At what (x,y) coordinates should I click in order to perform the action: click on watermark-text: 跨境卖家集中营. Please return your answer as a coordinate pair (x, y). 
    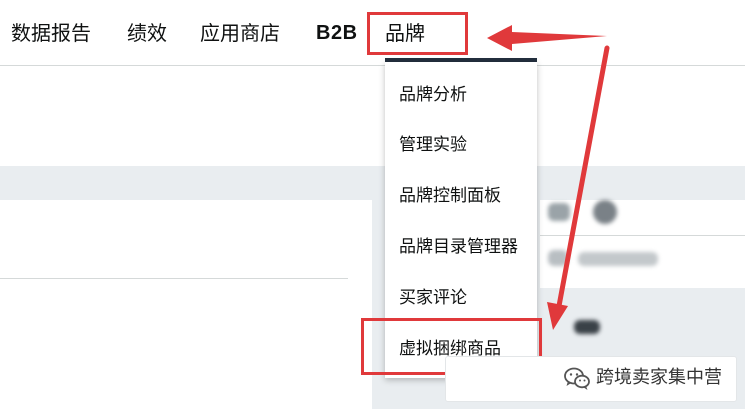
    Looking at the image, I should click on (659, 377).